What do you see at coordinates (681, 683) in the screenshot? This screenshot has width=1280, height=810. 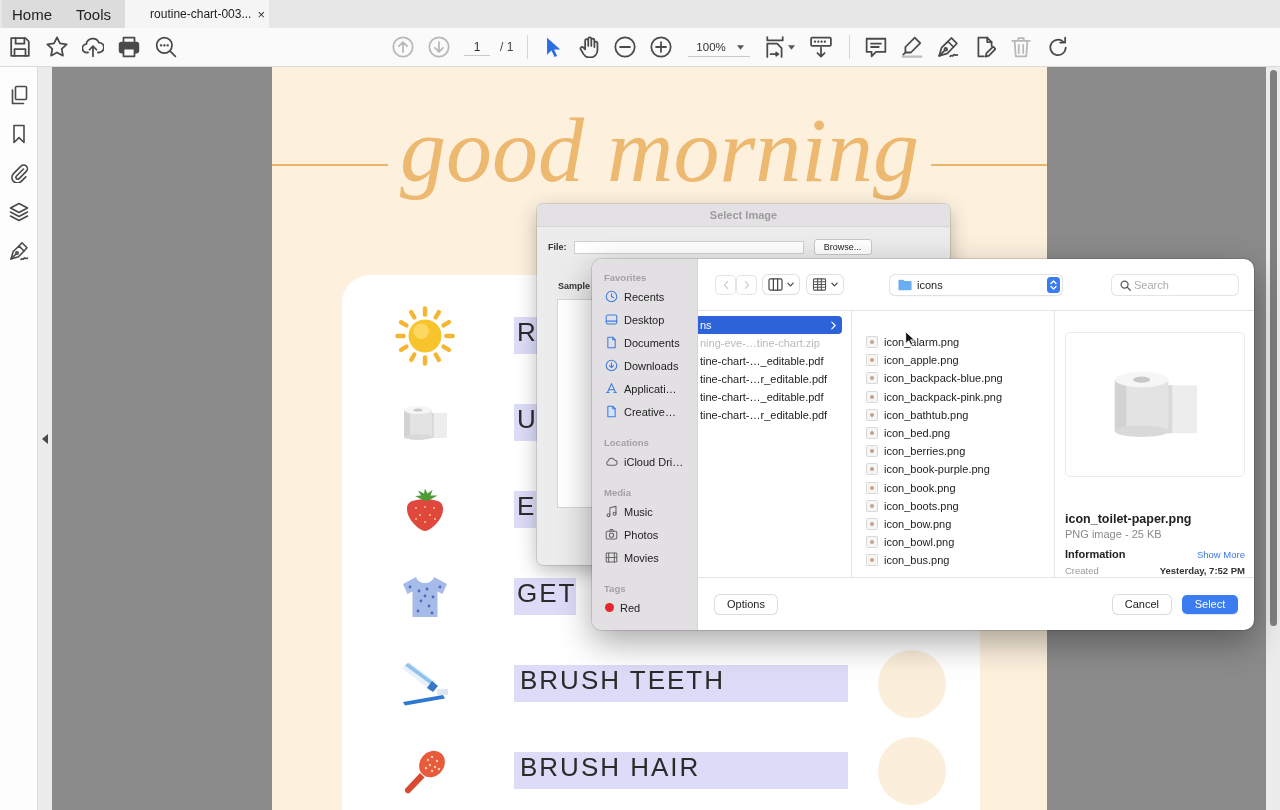 I see `text-field: BRUSH TEETH` at bounding box center [681, 683].